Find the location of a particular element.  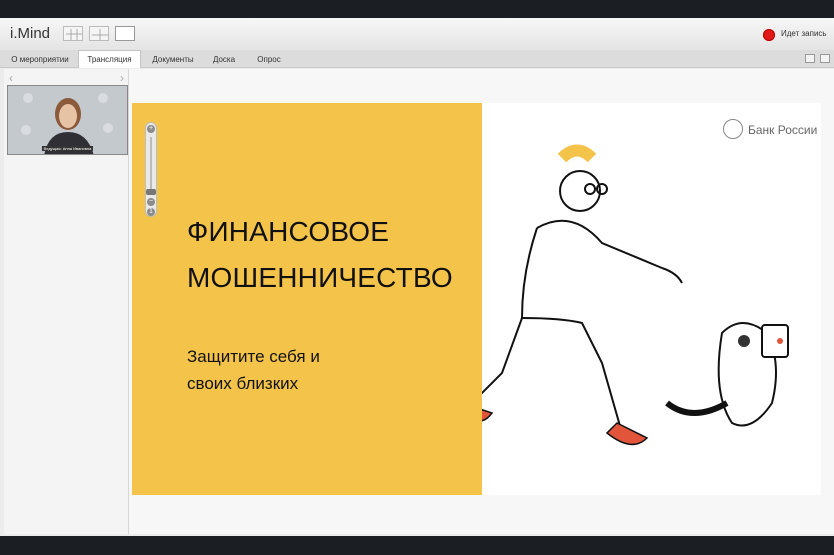

tab-broadcast: Трансляция is located at coordinates (109, 59).